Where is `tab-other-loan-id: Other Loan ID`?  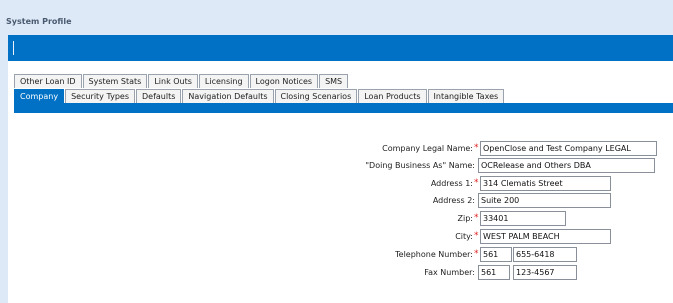
tab-other-loan-id: Other Loan ID is located at coordinates (48, 81).